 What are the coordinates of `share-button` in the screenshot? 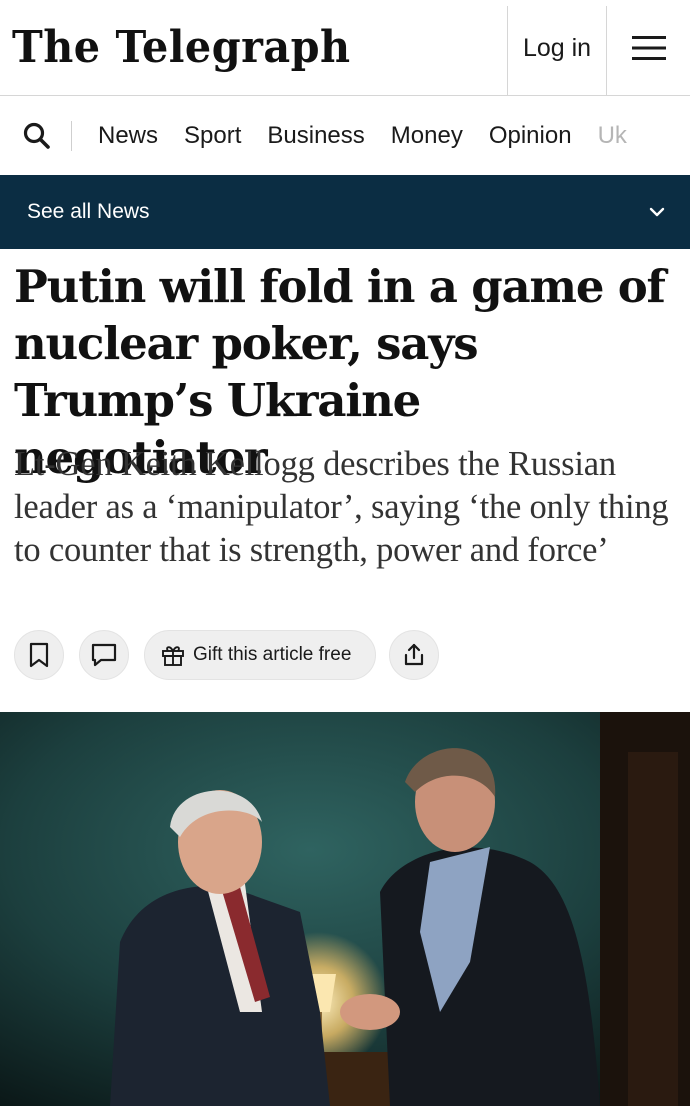 It's located at (414, 655).